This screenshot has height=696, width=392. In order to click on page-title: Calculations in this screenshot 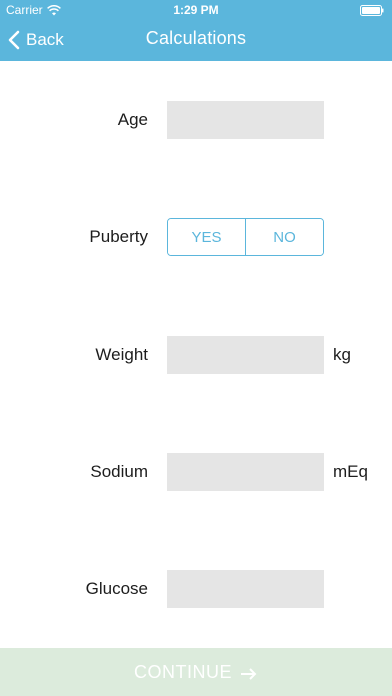, I will do `click(196, 38)`.